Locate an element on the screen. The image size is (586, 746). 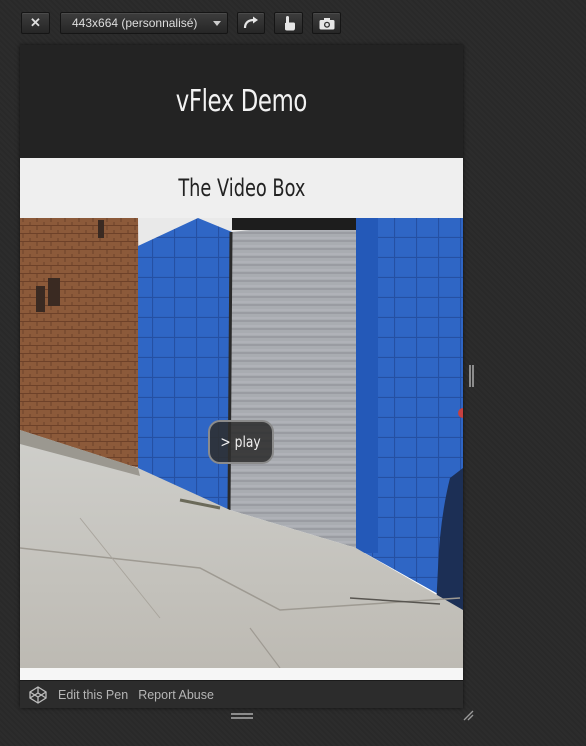
rotate-button is located at coordinates (251, 23).